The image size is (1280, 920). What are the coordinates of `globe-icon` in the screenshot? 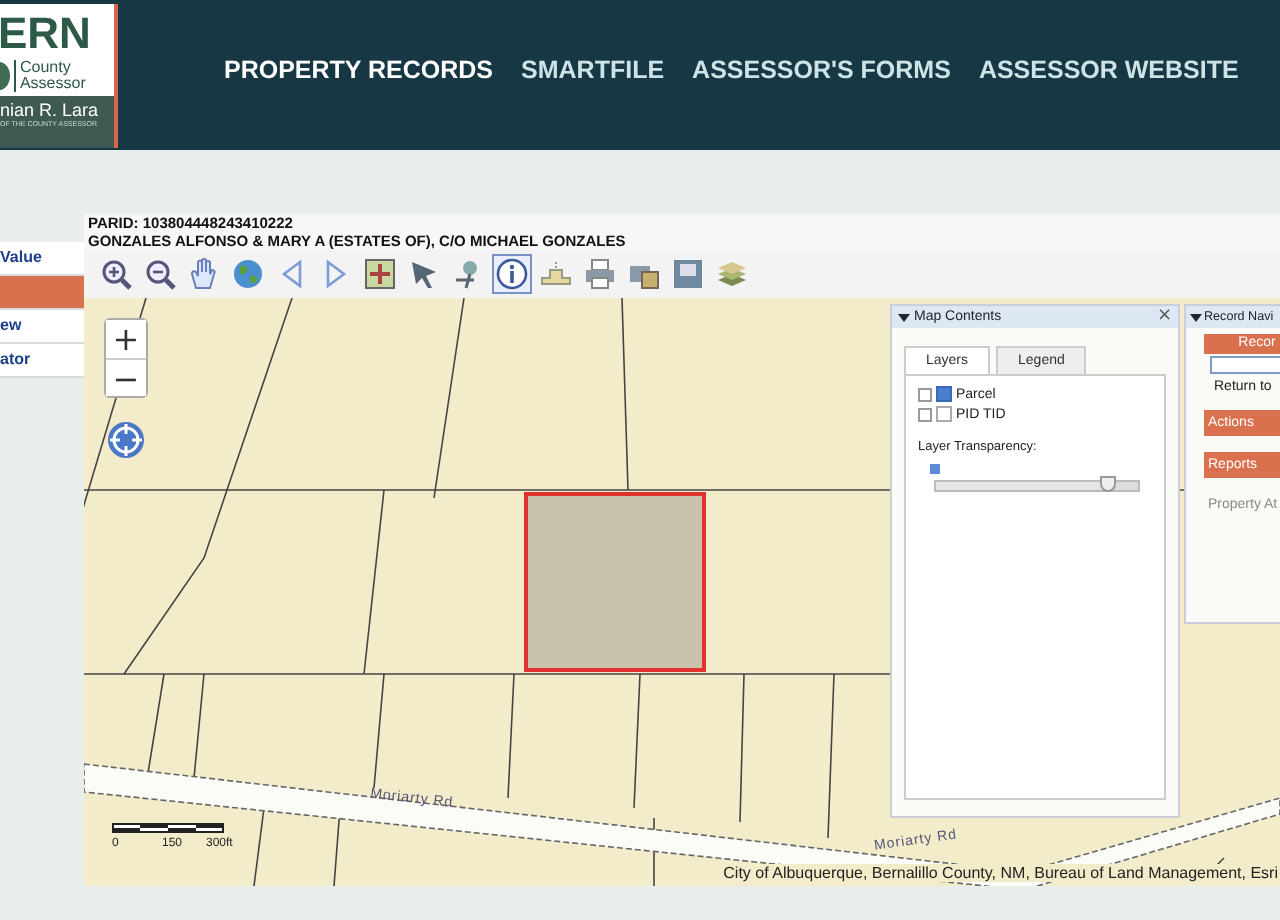 It's located at (248, 274).